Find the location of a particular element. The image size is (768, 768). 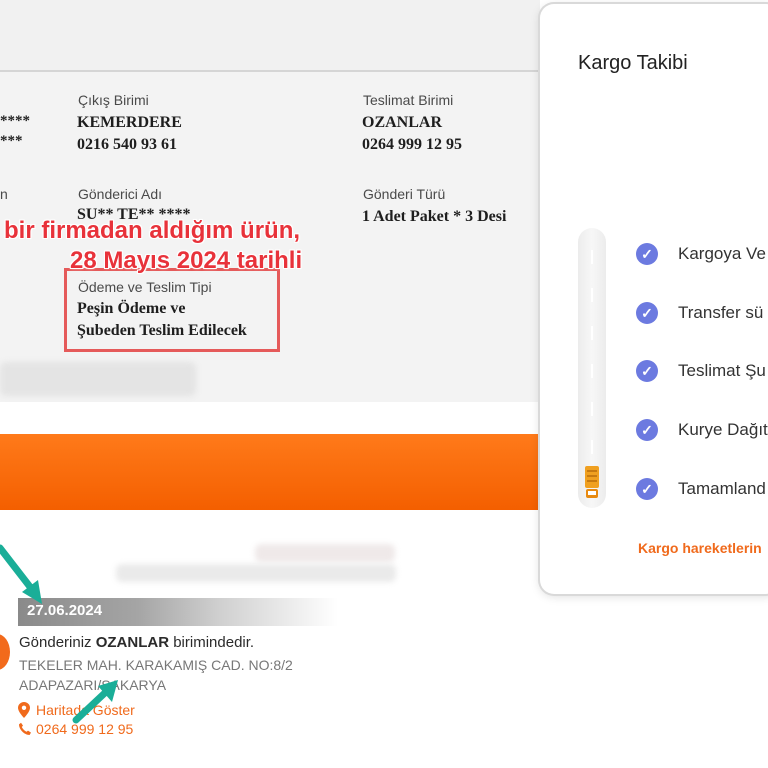

step-kargoya-verildi: ✓ Kargoya Ve is located at coordinates (701, 254).